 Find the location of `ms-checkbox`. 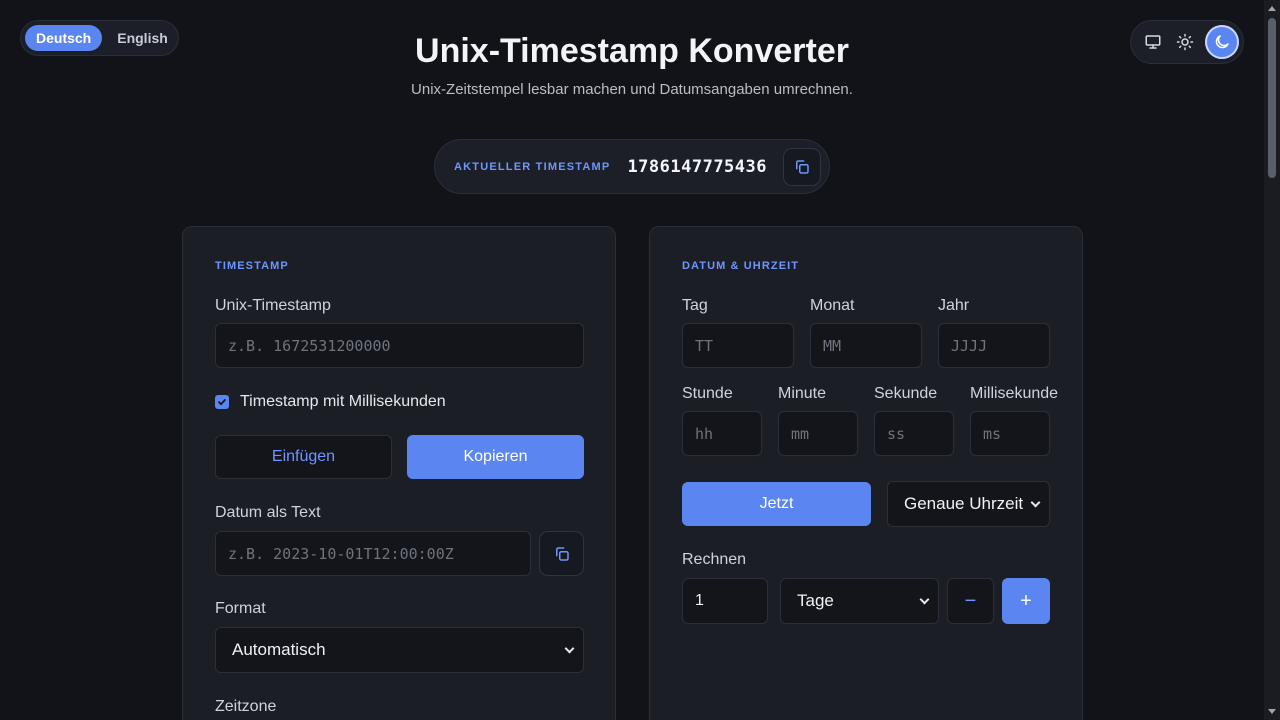

ms-checkbox is located at coordinates (222, 402).